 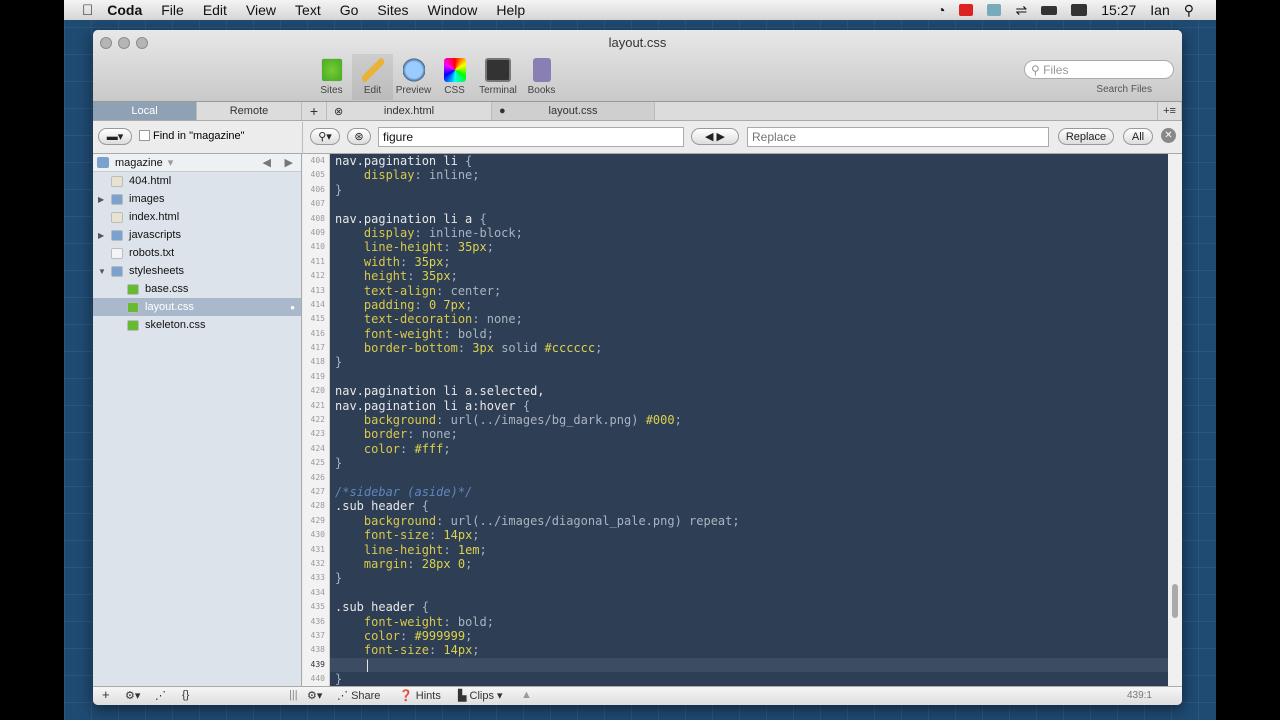 I want to click on code-line: /*sidebar (aside)*/, so click(x=751, y=492).